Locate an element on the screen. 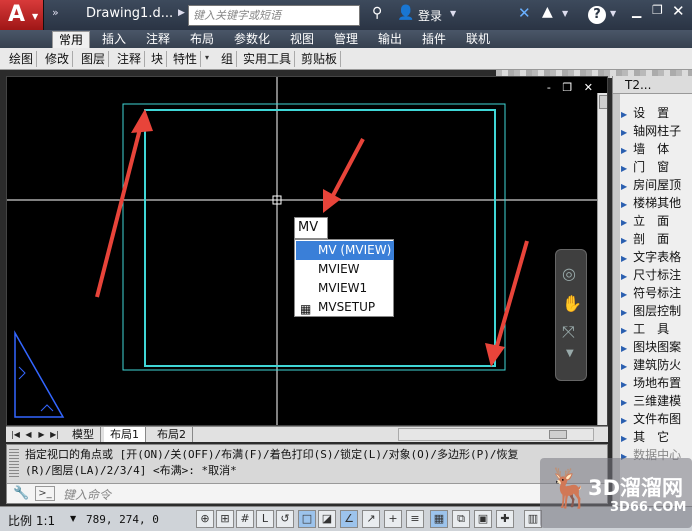 This screenshot has width=692, height=531. panel-expand-icon: ▾ is located at coordinates (207, 57).